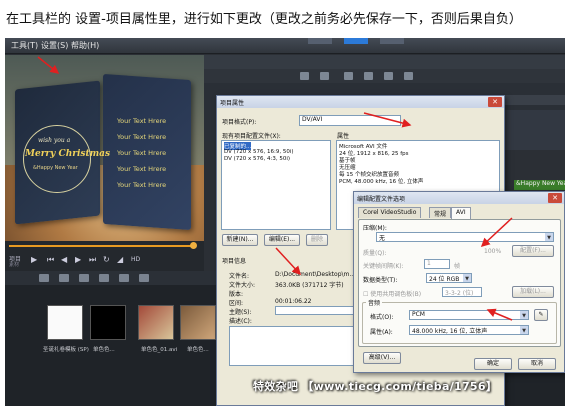 This screenshot has width=570, height=409. What do you see at coordinates (288, 261) in the screenshot?
I see `annotation-arrow-new` at bounding box center [288, 261].